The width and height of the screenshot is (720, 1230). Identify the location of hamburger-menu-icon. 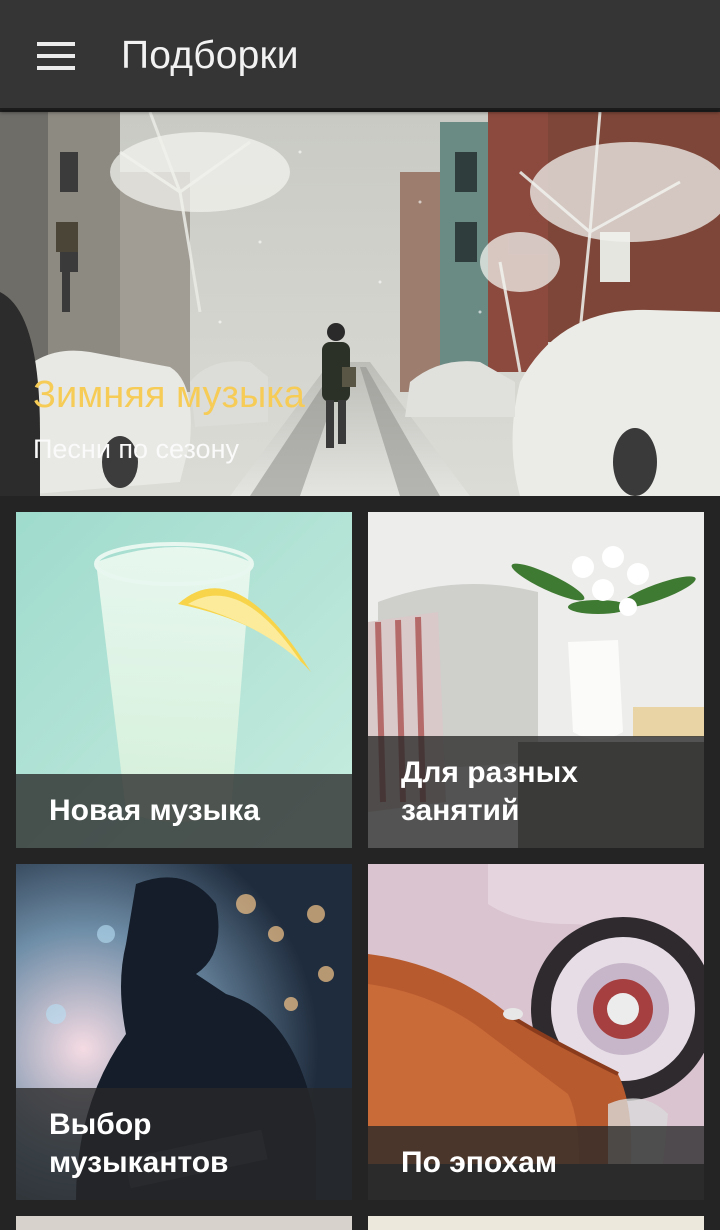
(56, 56).